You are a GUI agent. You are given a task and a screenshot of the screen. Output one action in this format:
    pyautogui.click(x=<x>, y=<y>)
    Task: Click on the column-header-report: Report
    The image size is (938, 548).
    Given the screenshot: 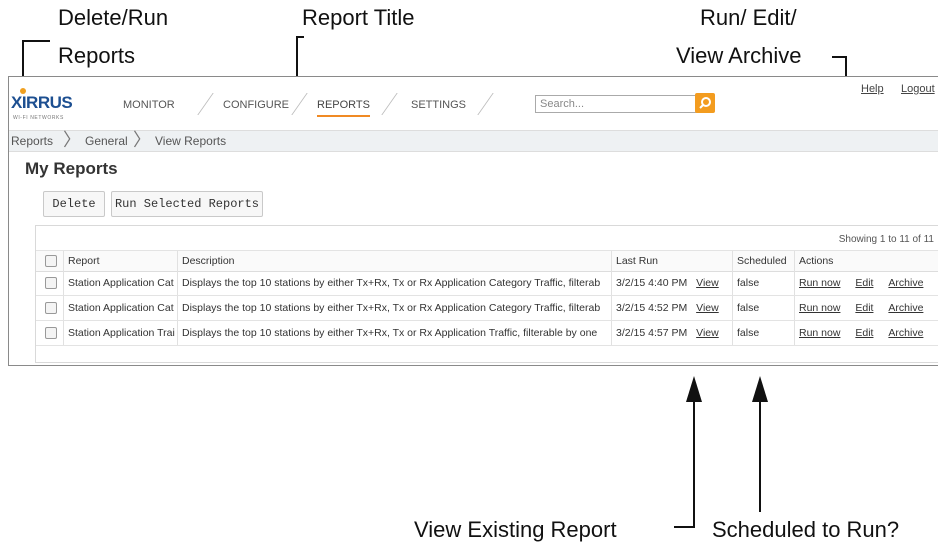 What is the action you would take?
    pyautogui.click(x=120, y=261)
    